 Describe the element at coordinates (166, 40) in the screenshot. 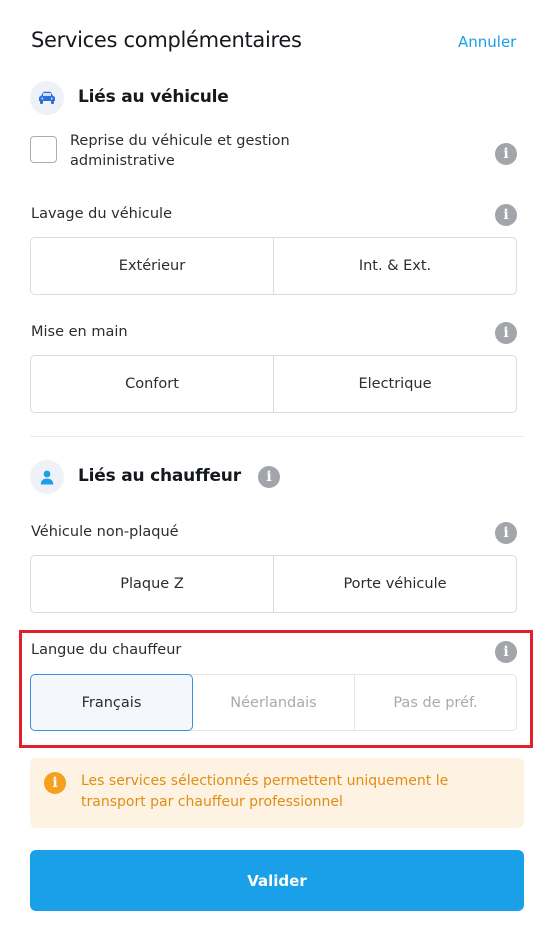

I see `page-title: Services complémentaires` at that location.